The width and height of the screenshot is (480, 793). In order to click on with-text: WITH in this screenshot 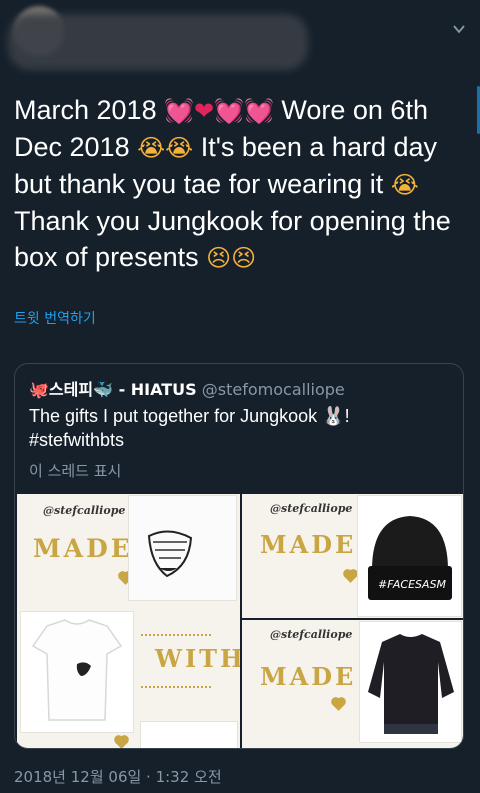, I will do `click(197, 658)`.